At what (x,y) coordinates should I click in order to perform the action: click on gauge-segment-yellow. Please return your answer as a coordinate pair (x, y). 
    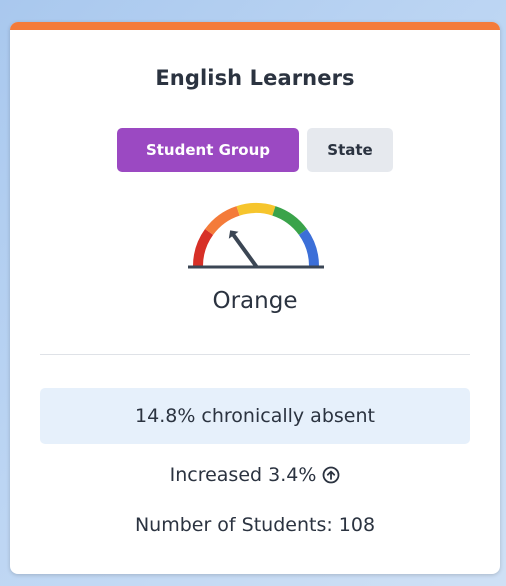
    Looking at the image, I should click on (256, 209).